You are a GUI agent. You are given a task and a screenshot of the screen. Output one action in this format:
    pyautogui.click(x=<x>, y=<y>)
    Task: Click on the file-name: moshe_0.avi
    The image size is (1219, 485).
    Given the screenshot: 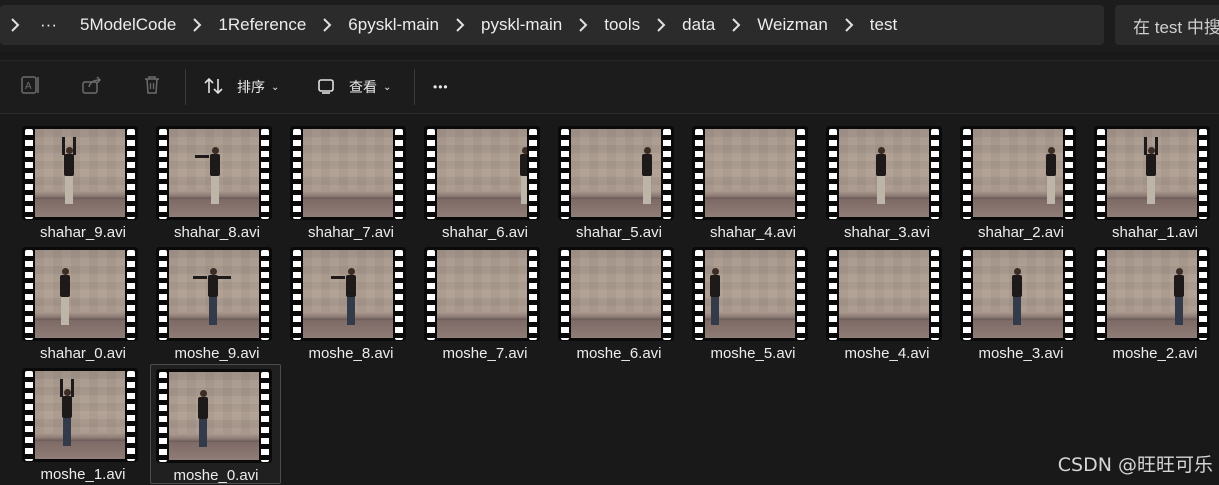 What is the action you would take?
    pyautogui.click(x=216, y=475)
    